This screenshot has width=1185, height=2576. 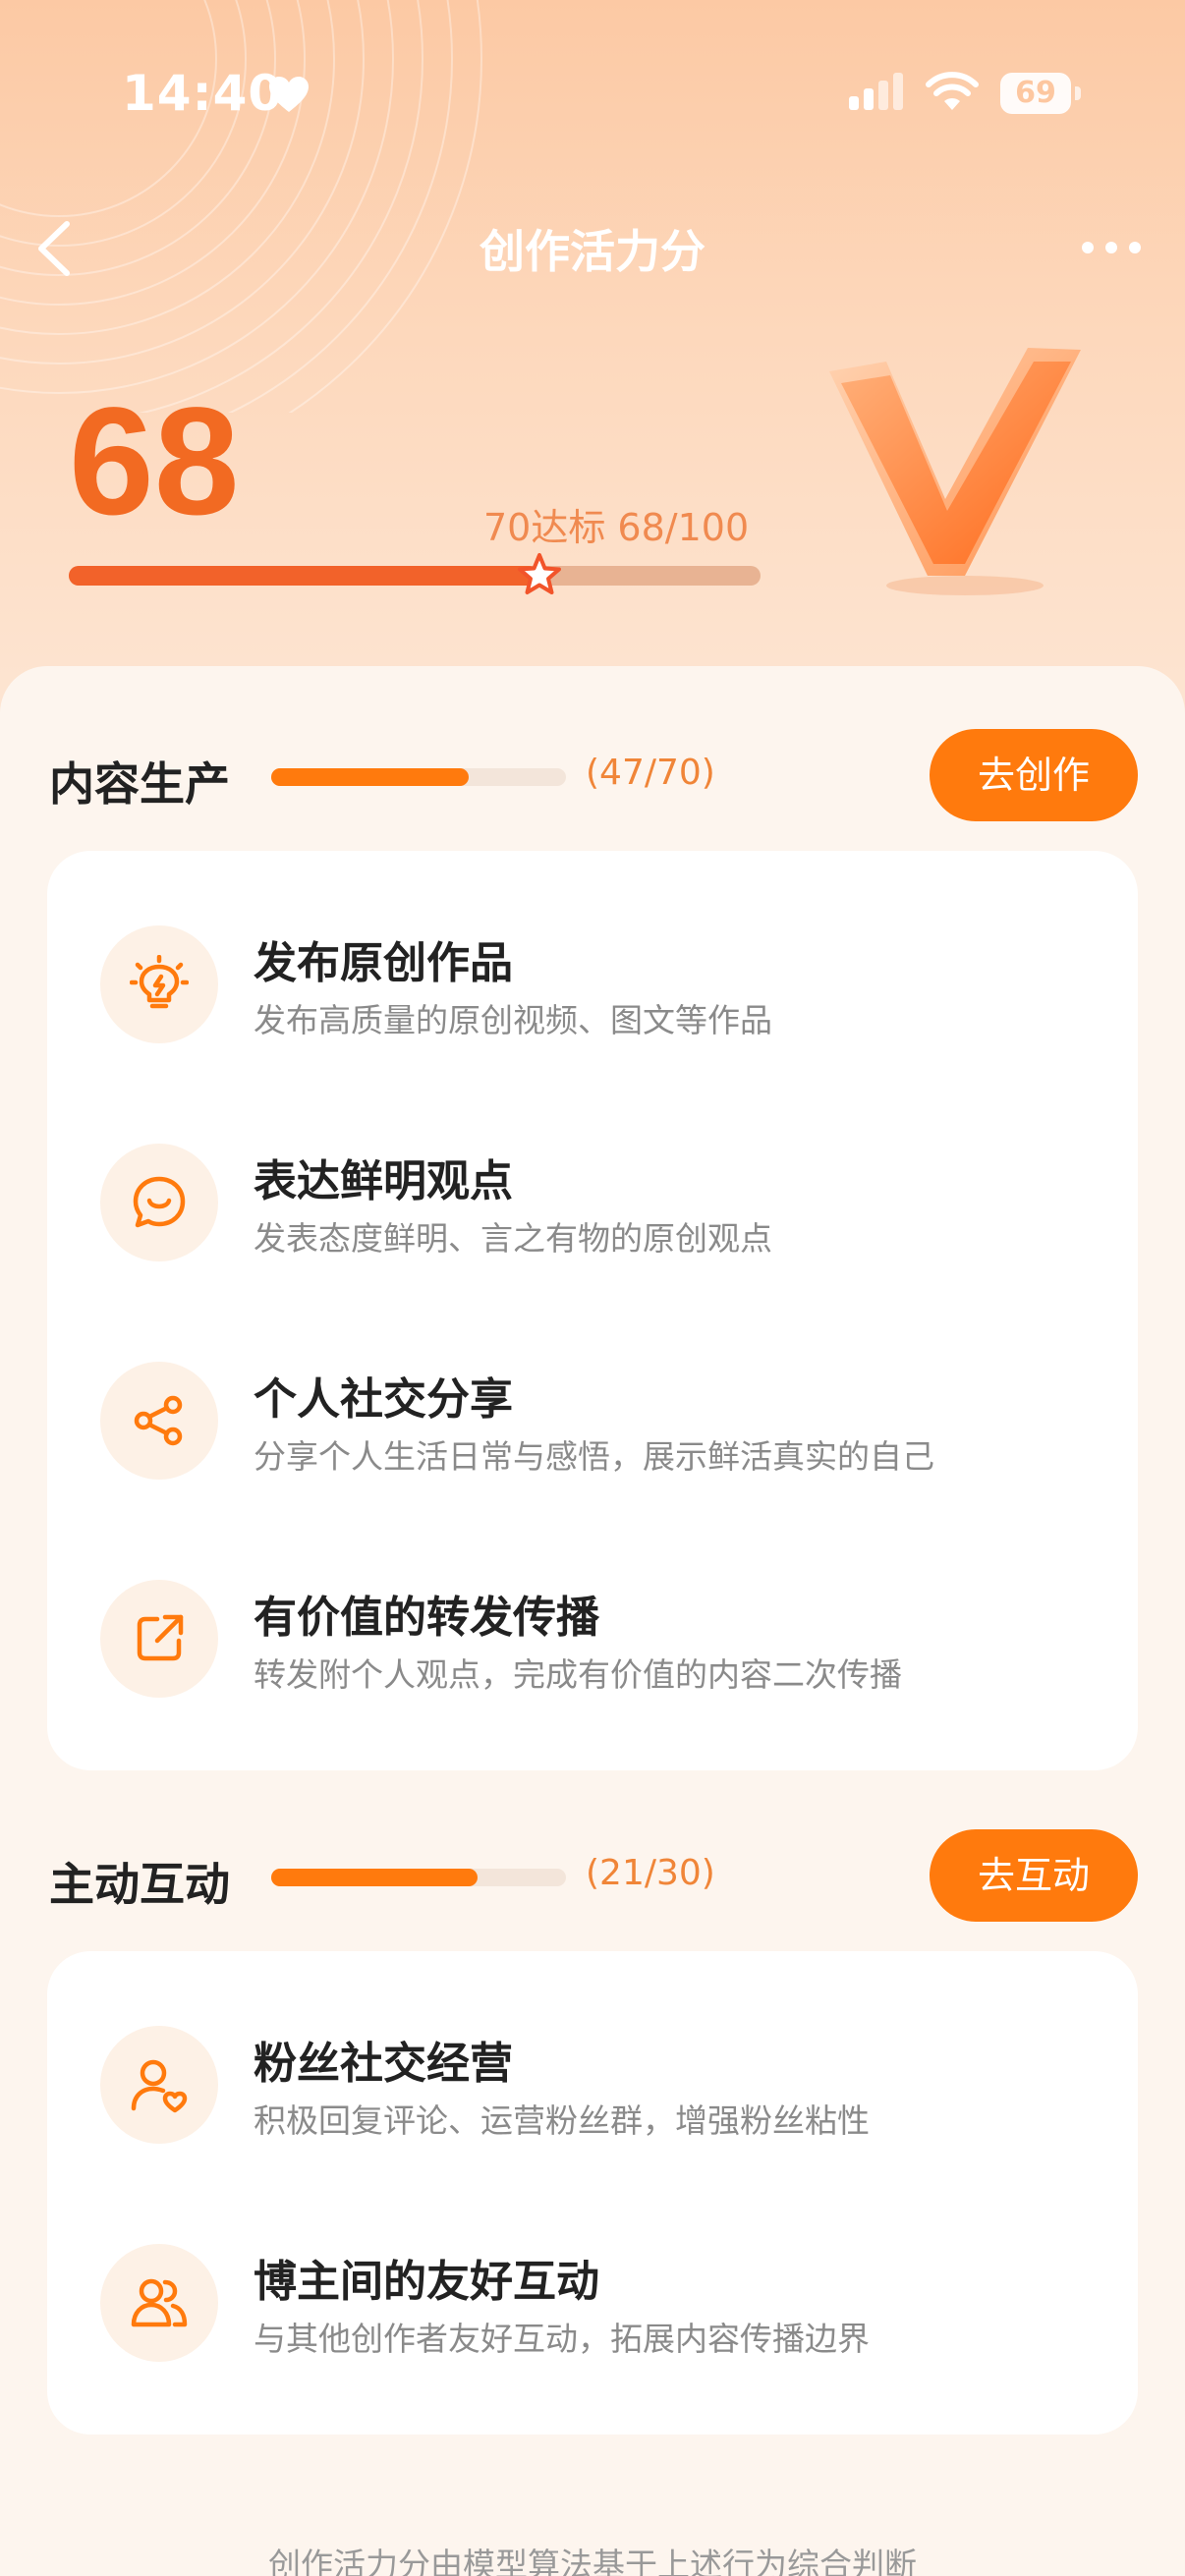 What do you see at coordinates (384, 1181) in the screenshot?
I see `item-title: 表达鲜明观点` at bounding box center [384, 1181].